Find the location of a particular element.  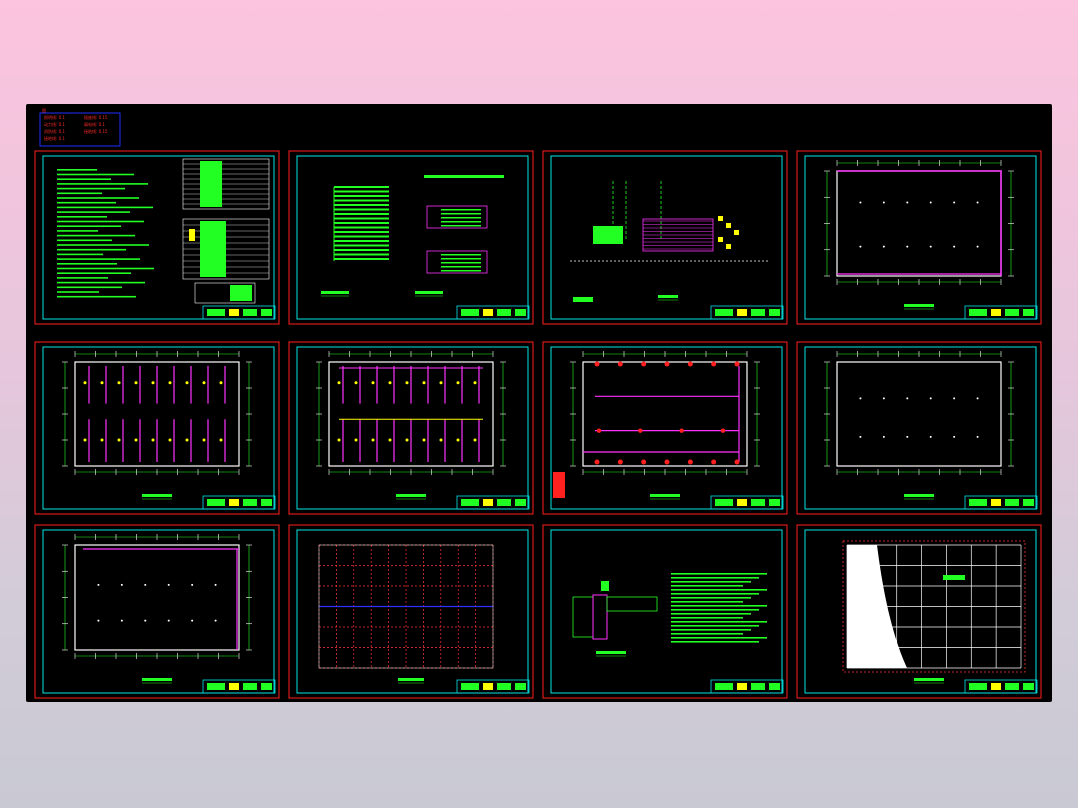

footing-section is located at coordinates (600, 617).